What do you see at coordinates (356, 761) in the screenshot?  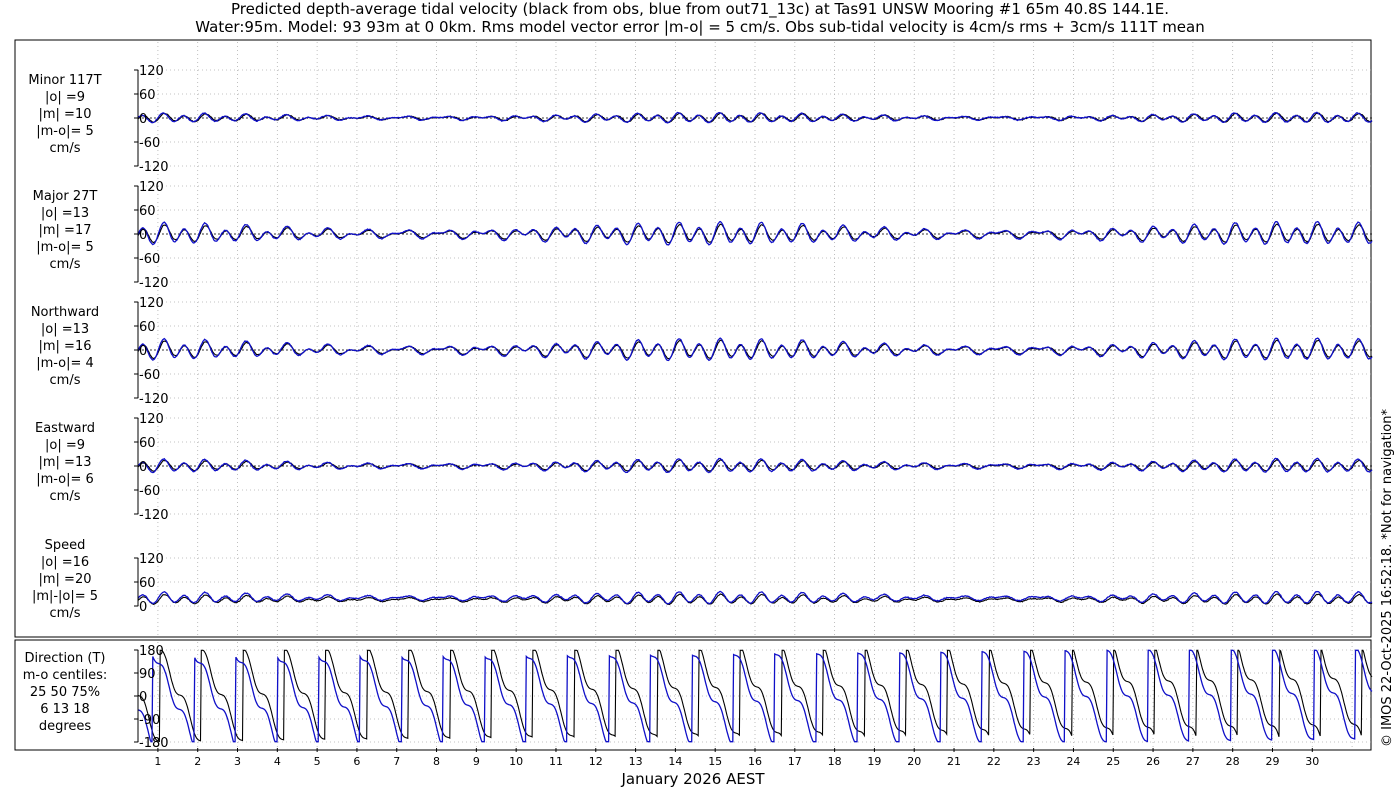 I see `x-tick-label: 6` at bounding box center [356, 761].